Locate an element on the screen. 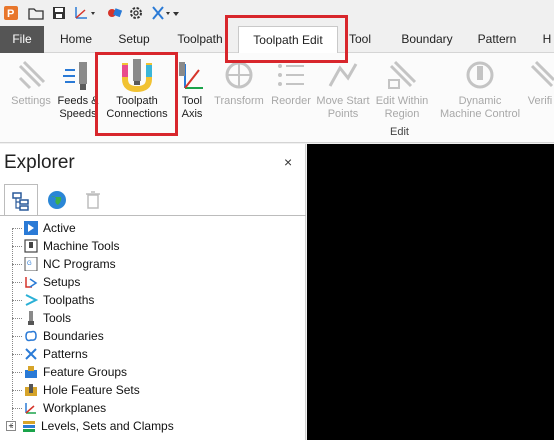 This screenshot has height=440, width=554. tree-item-label: Workplanes is located at coordinates (75, 408).